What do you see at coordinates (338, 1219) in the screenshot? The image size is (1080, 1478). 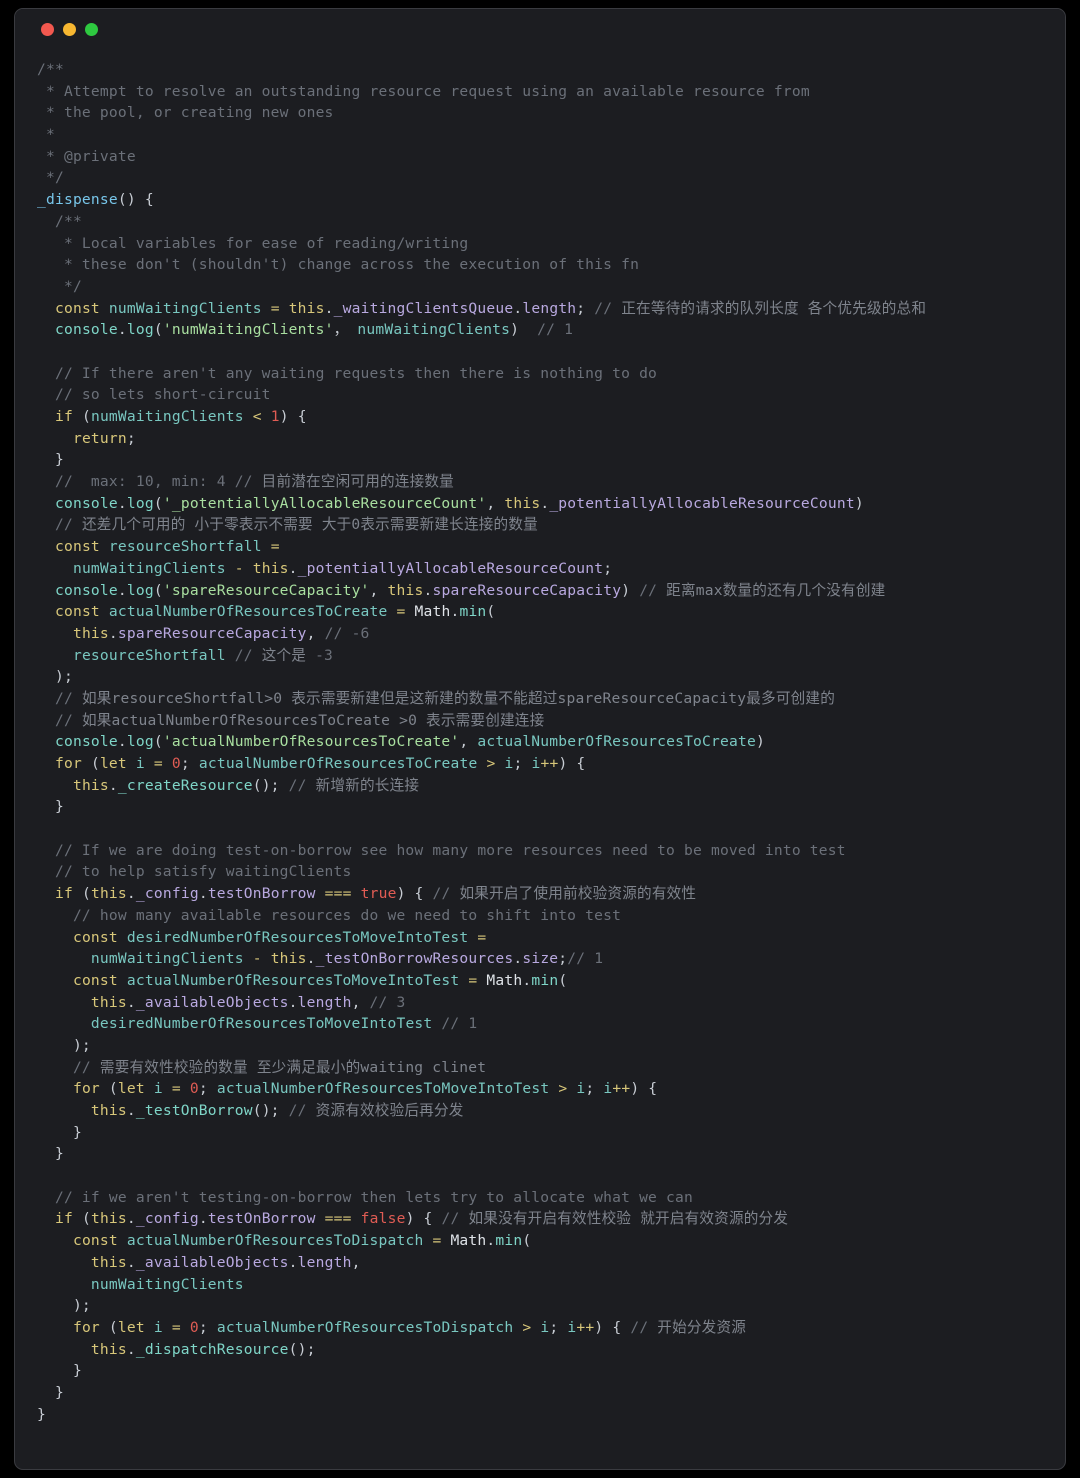 I see `code-token: ===` at bounding box center [338, 1219].